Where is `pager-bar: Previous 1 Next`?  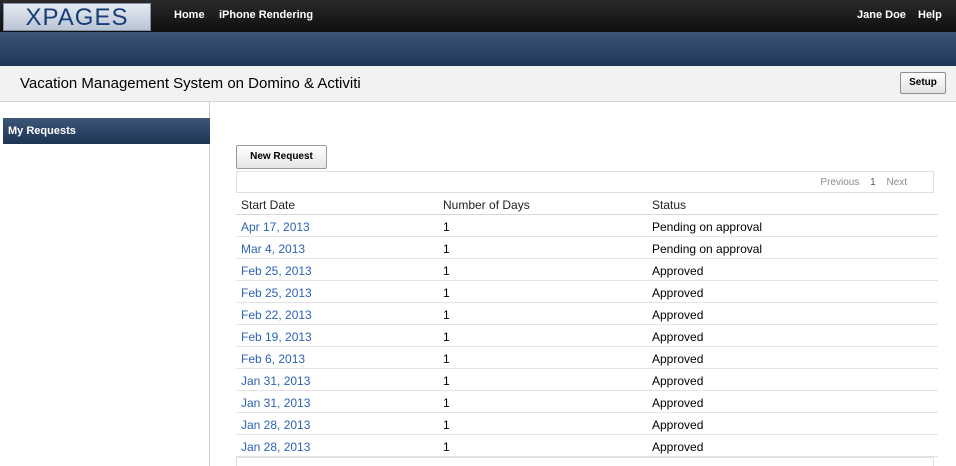
pager-bar: Previous 1 Next is located at coordinates (585, 182).